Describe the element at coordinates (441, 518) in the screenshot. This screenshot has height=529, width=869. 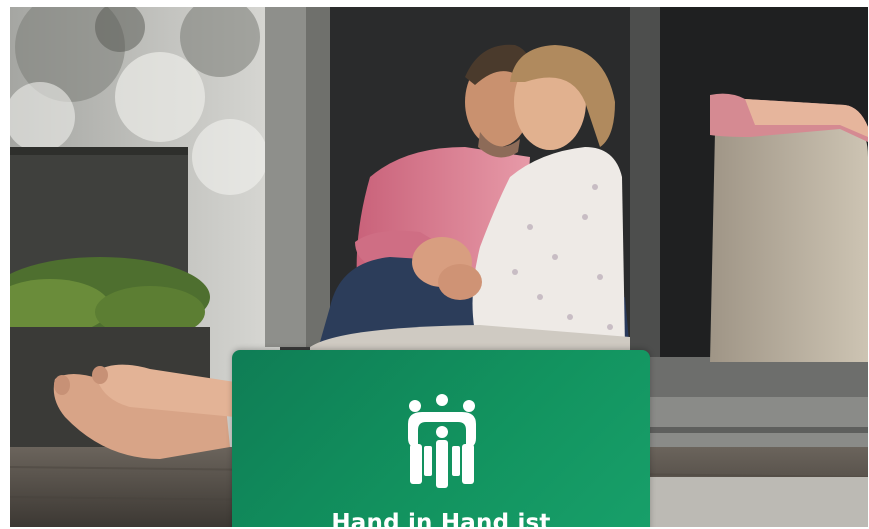
I see `card-headline: Hand in Hand ist` at that location.